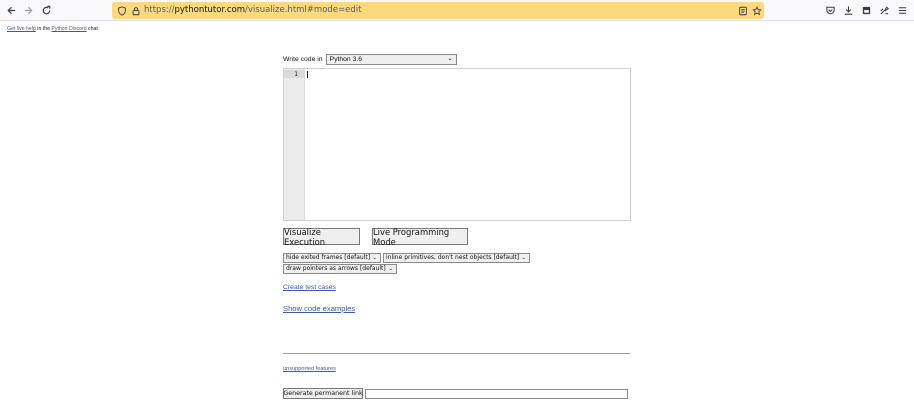 The height and width of the screenshot is (400, 914). I want to click on help-tail-text: chat, so click(92, 29).